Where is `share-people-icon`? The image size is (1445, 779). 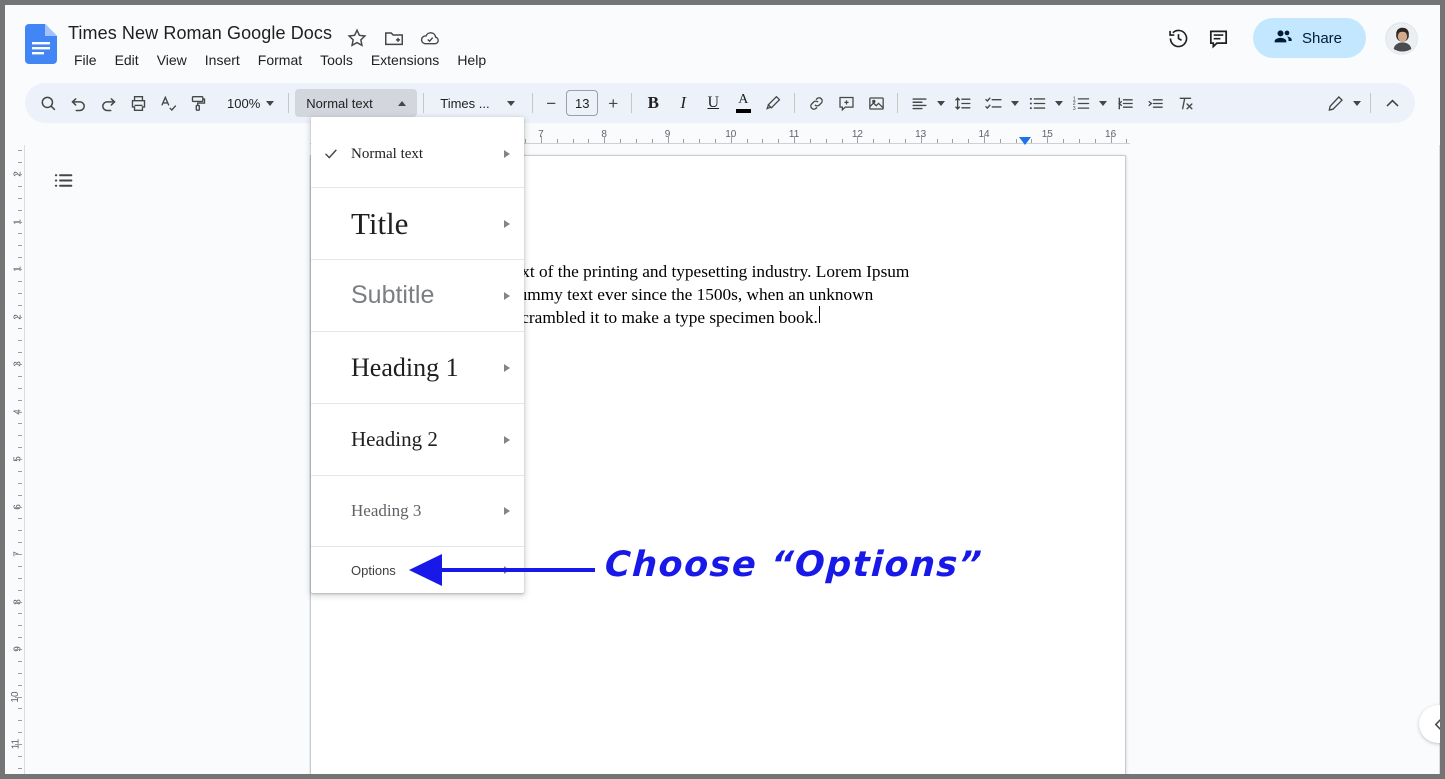
share-people-icon is located at coordinates (1283, 38).